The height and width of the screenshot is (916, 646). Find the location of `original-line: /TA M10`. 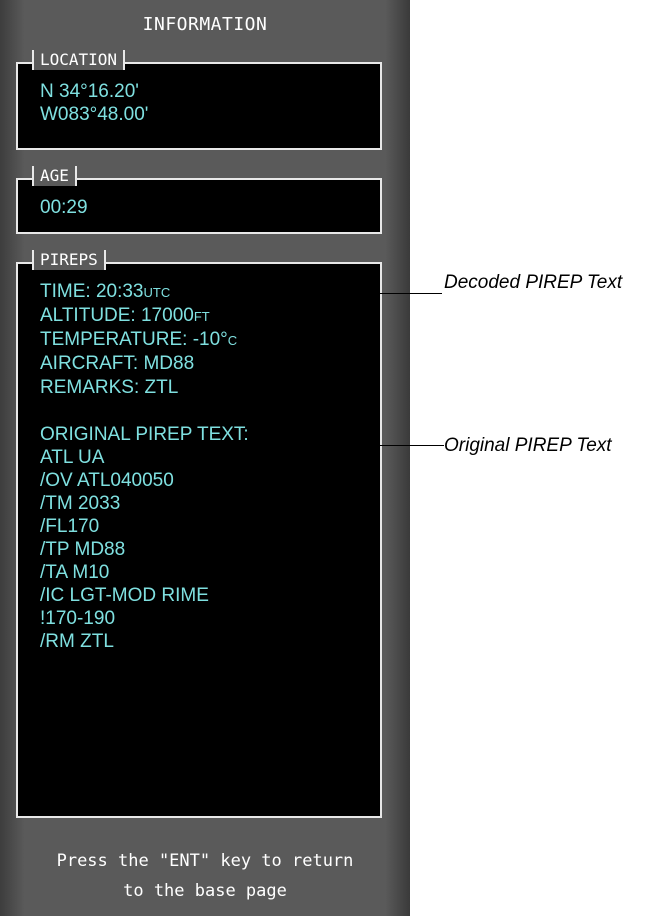

original-line: /TA M10 is located at coordinates (75, 572).